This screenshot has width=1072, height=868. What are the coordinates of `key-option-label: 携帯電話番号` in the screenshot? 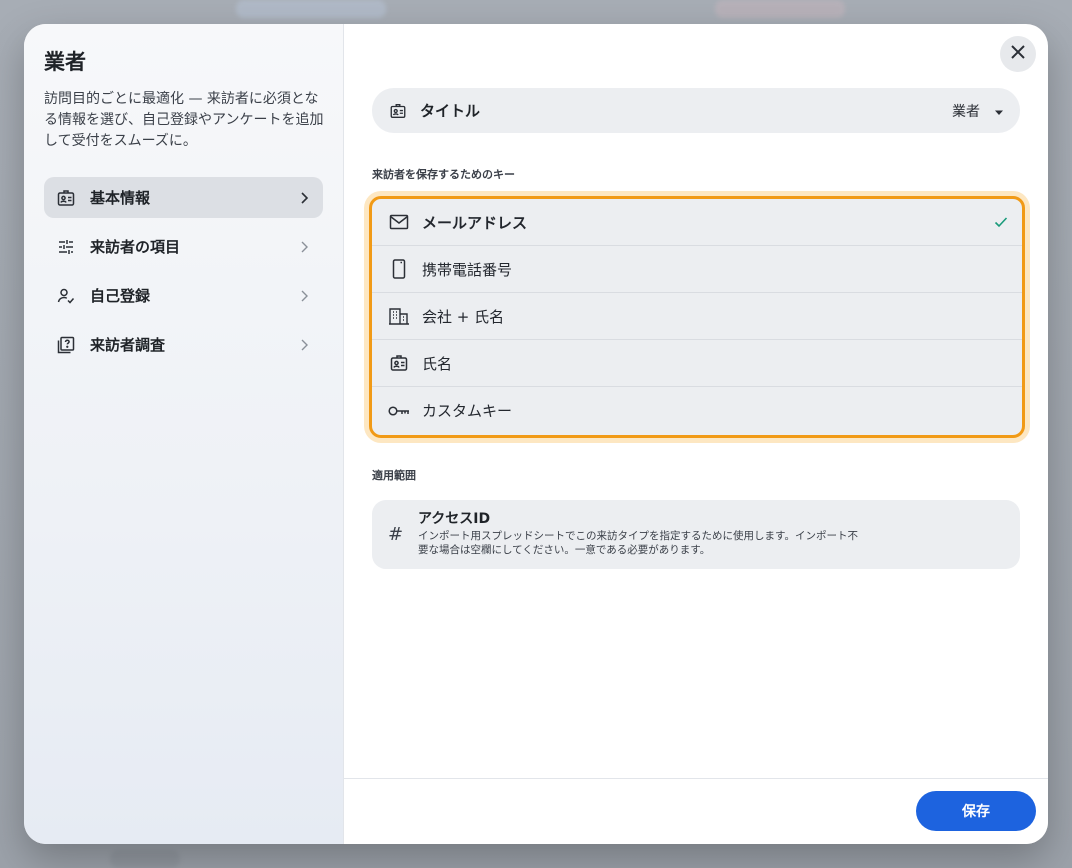 It's located at (467, 269).